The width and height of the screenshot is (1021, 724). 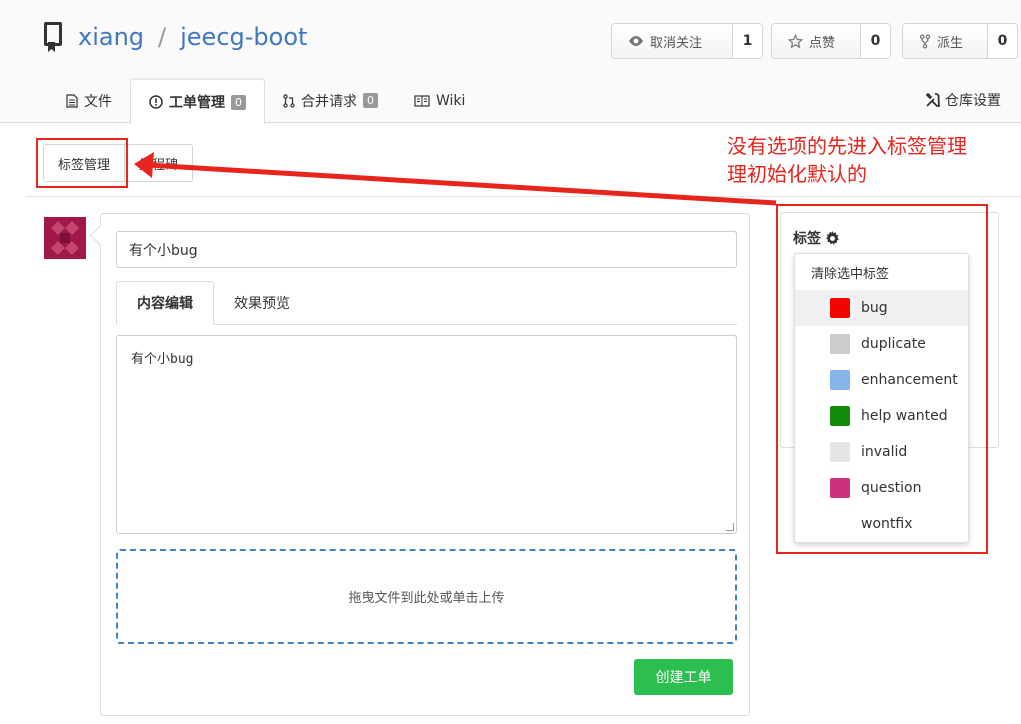 I want to click on tab-files-label: 文件, so click(x=98, y=101).